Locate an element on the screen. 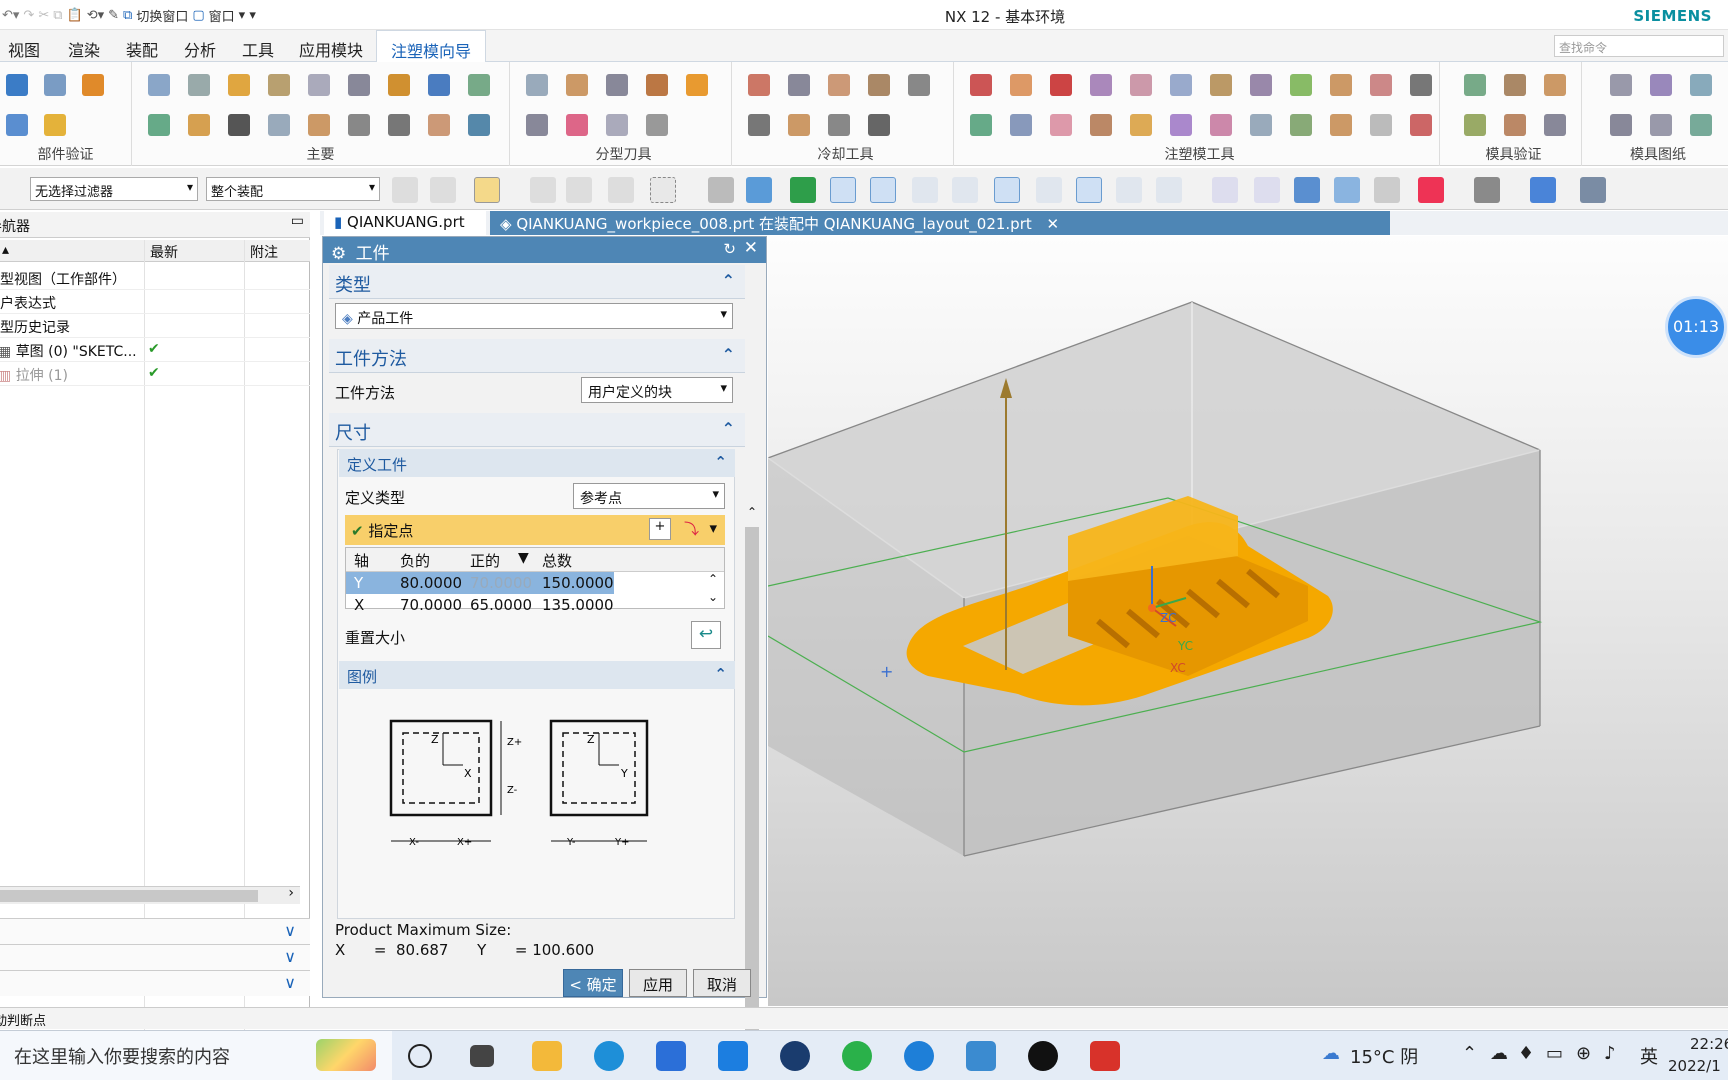 This screenshot has width=1728, height=1080. component-select-icon is located at coordinates (579, 190).